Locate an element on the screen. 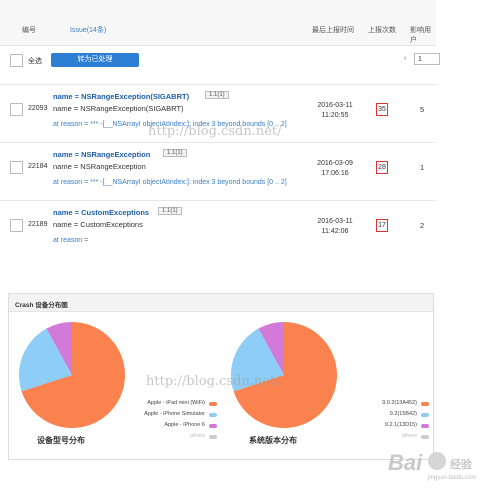 The width and height of the screenshot is (500, 494). issue-id: 22184 is located at coordinates (38, 166).